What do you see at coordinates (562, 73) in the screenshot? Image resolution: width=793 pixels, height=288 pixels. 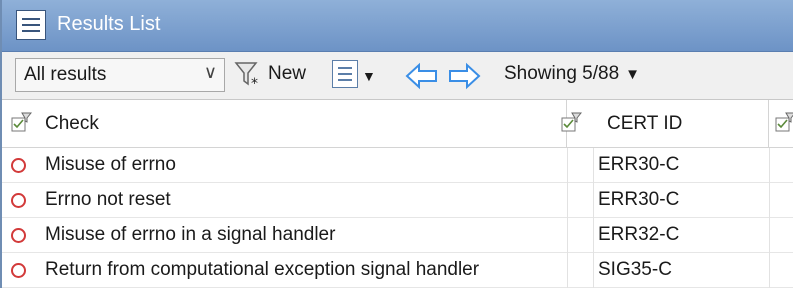 I see `showing-count-label: Showing 5/88` at bounding box center [562, 73].